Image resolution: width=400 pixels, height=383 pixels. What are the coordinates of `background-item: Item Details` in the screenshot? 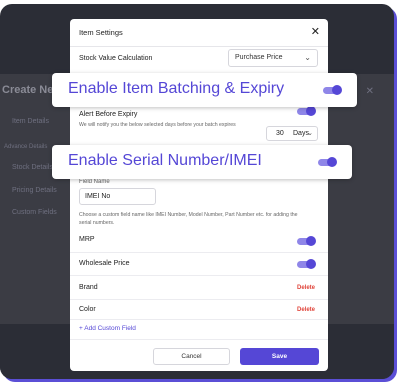 It's located at (30, 121).